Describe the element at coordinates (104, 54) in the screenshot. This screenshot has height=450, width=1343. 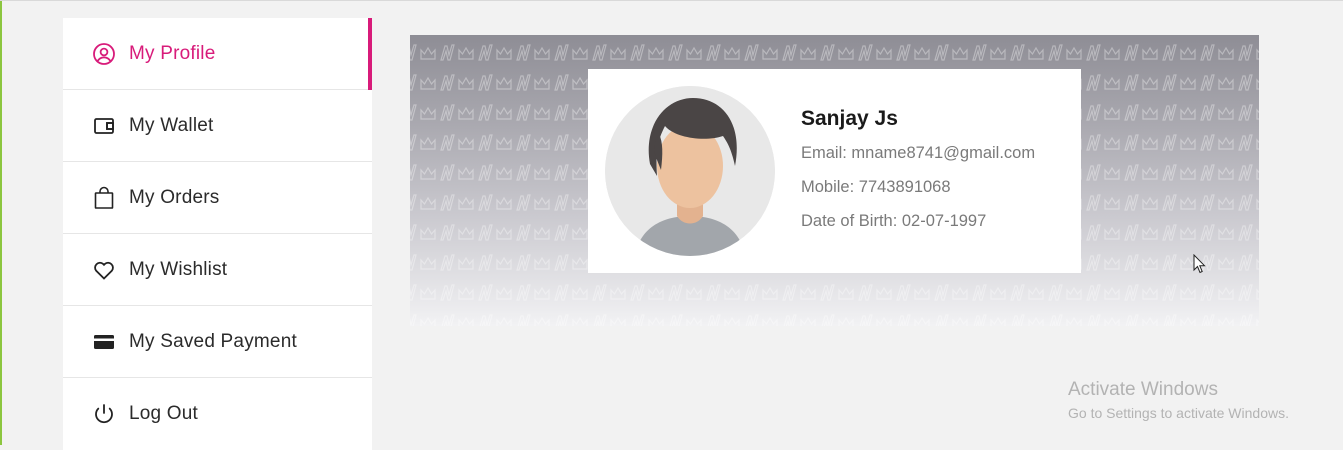
I see `user-circle-icon` at that location.